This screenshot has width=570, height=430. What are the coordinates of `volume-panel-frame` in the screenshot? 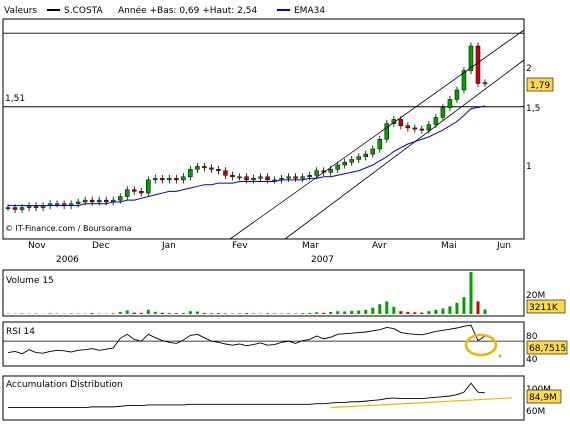 It's located at (263, 293).